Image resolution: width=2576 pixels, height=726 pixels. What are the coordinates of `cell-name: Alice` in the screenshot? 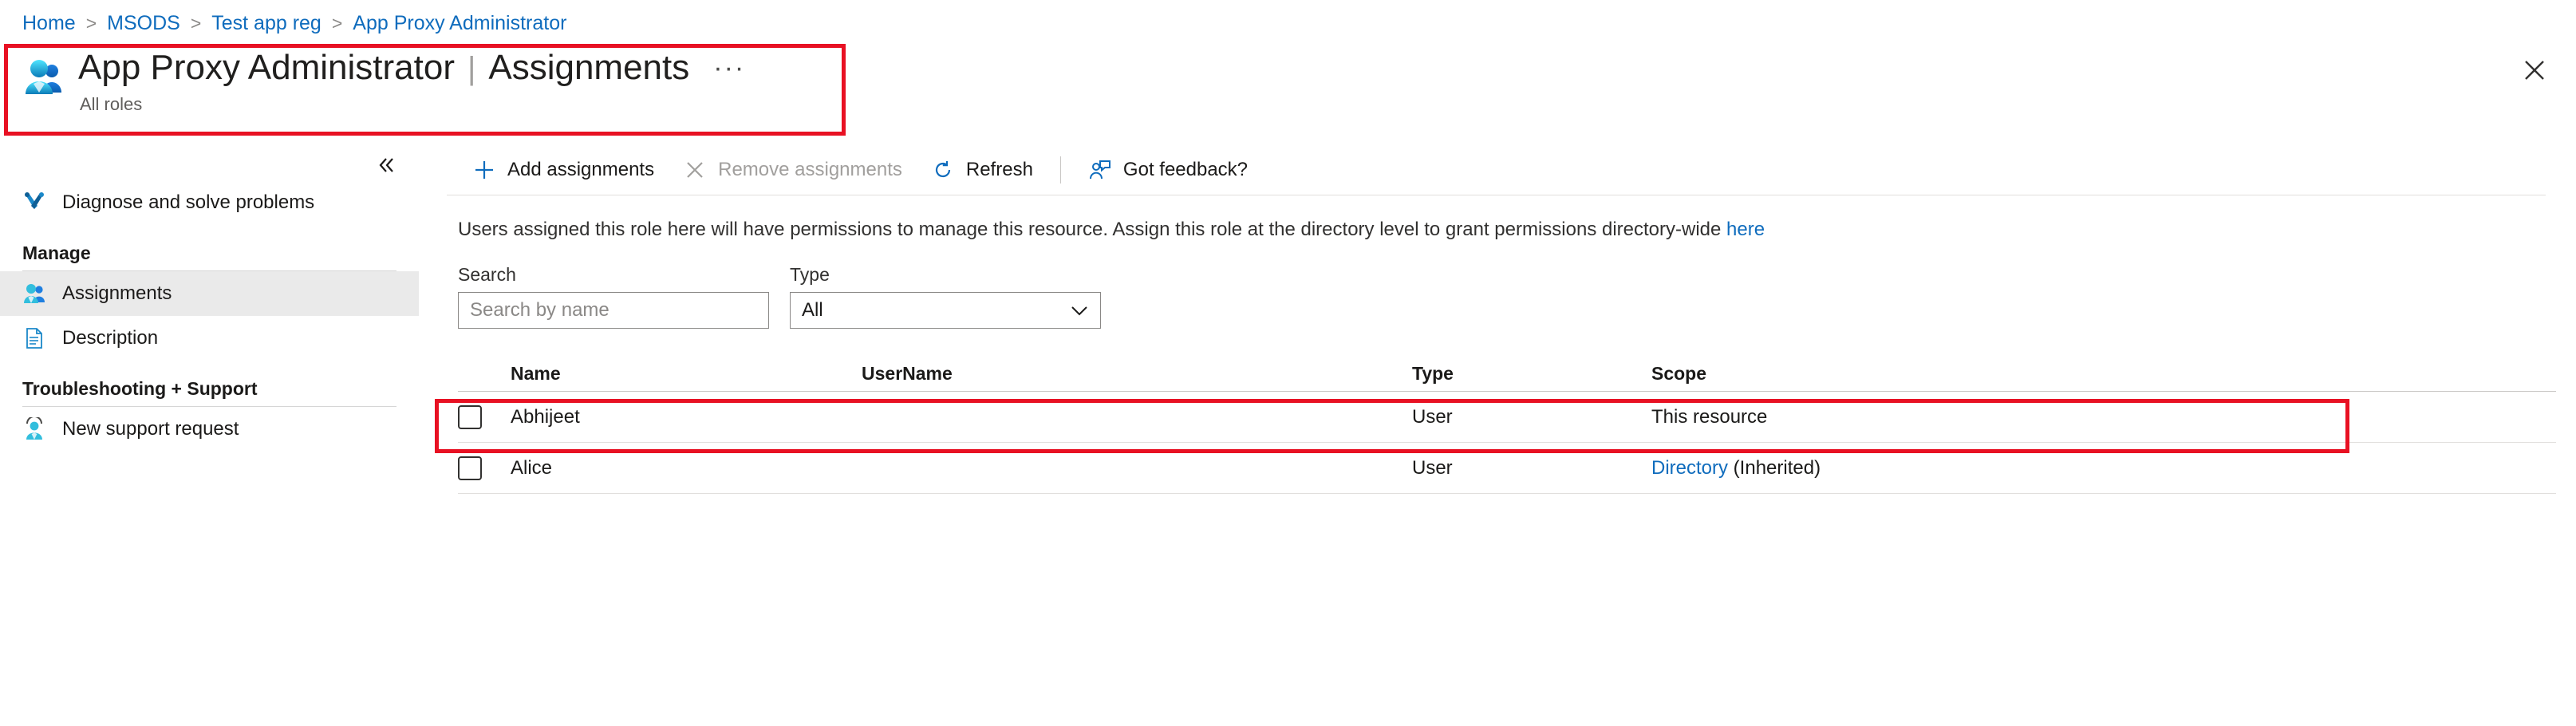 It's located at (532, 467).